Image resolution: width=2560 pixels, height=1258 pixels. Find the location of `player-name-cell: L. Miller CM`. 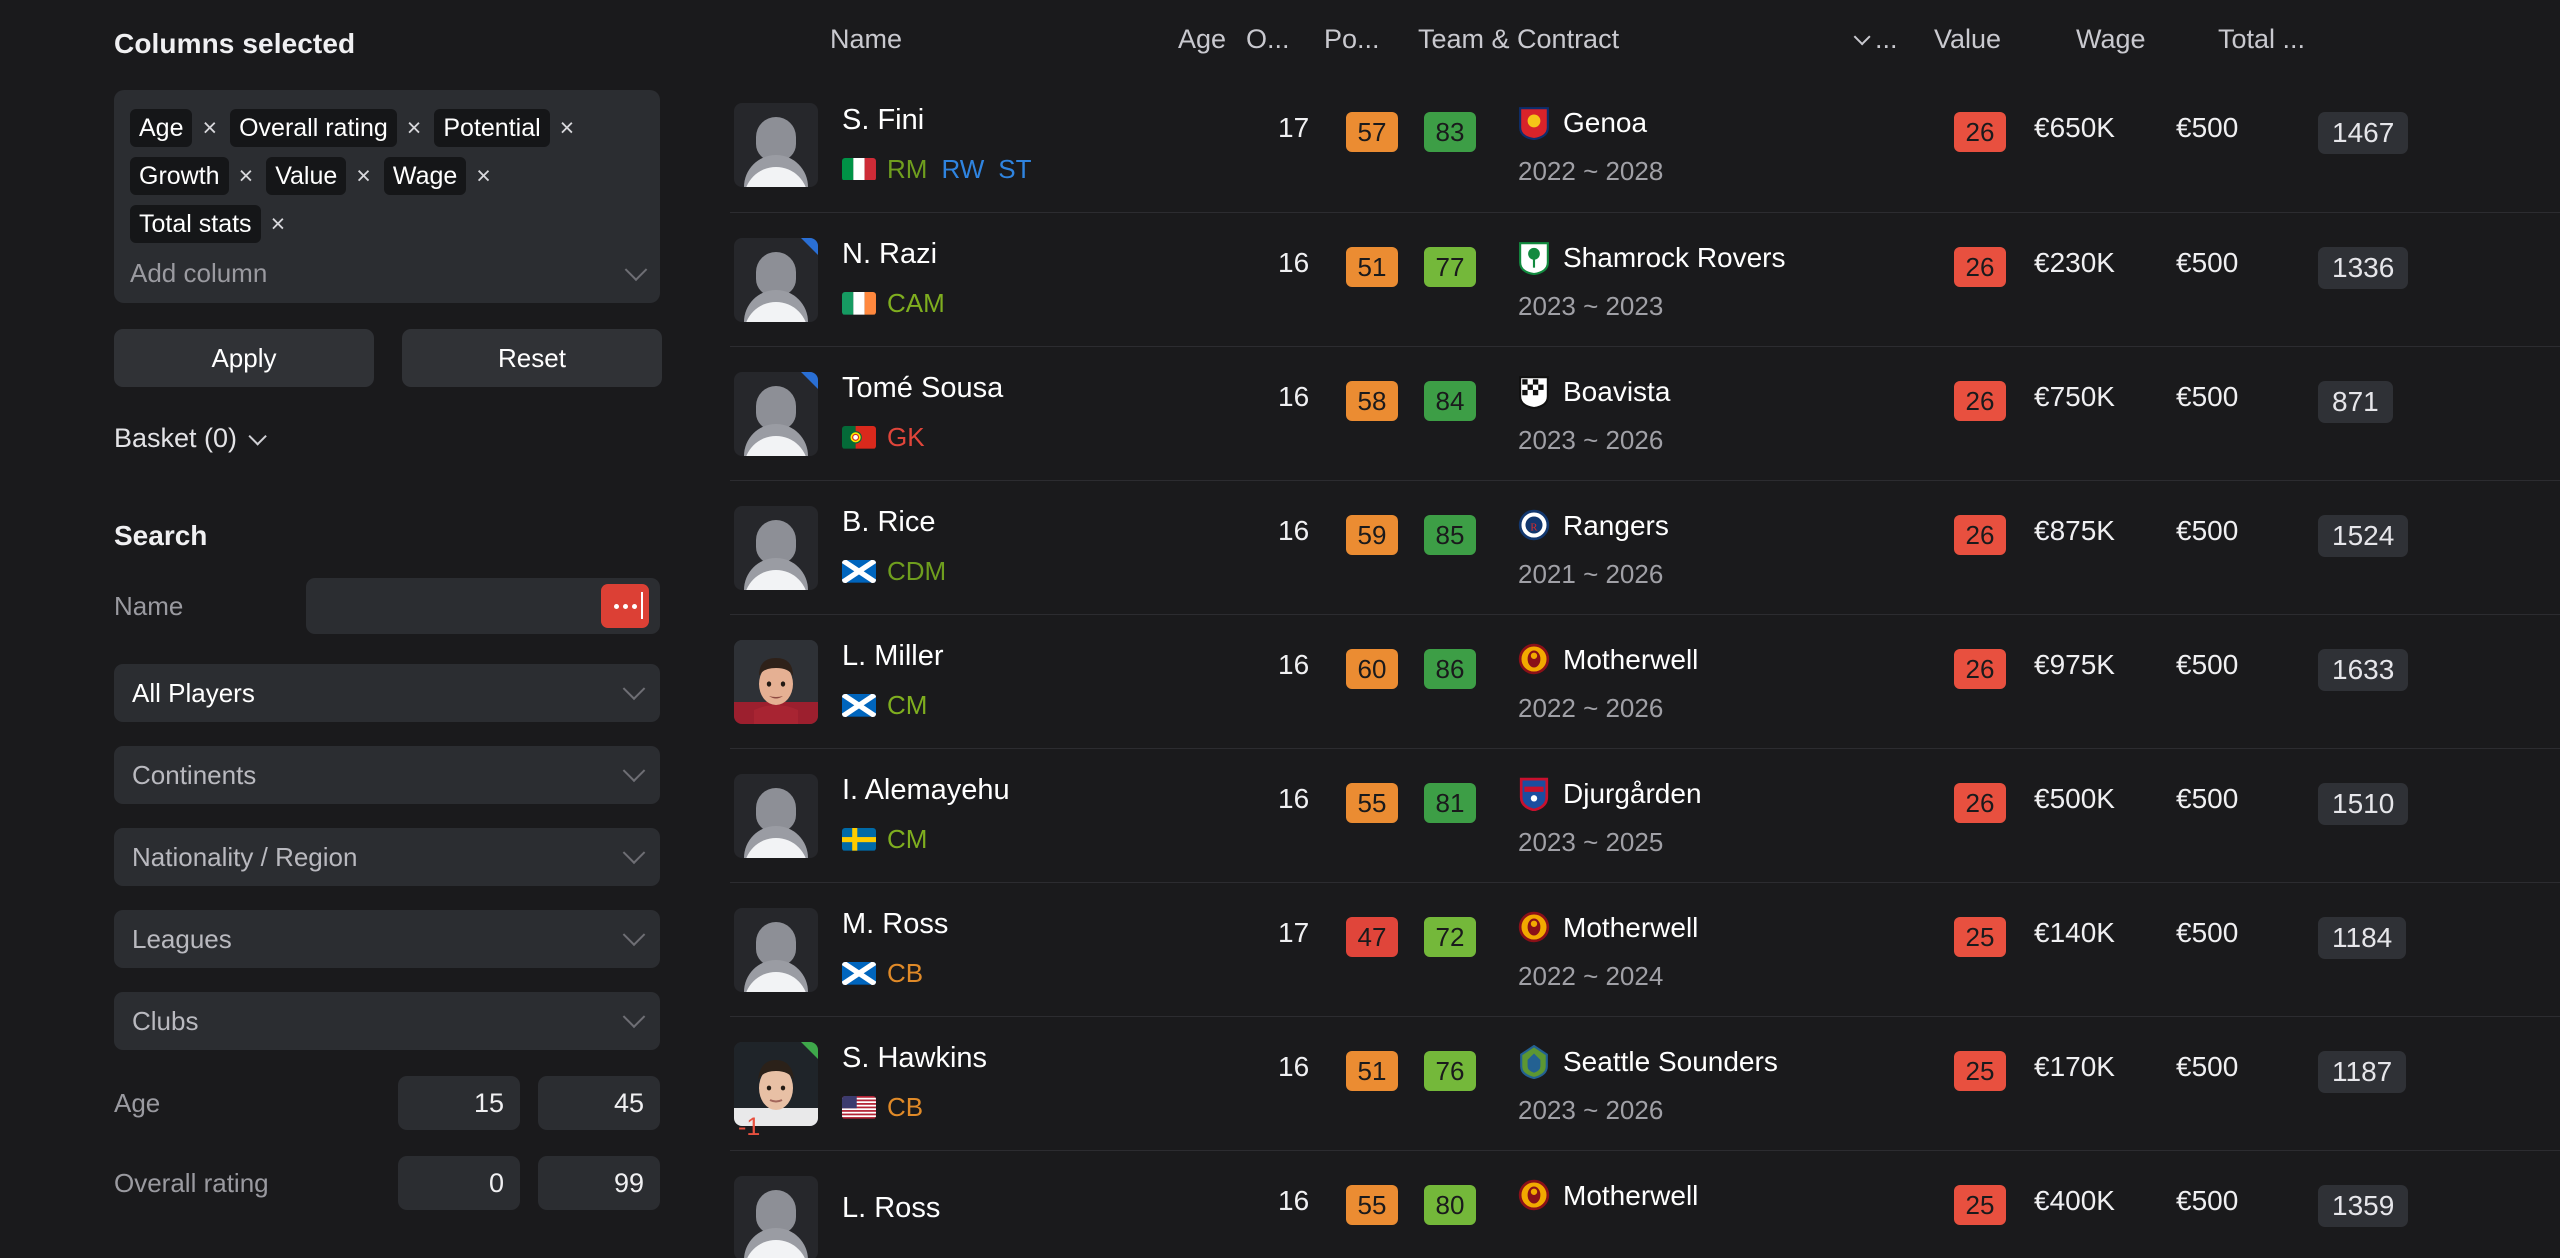

player-name-cell: L. Miller CM is located at coordinates (1054, 681).